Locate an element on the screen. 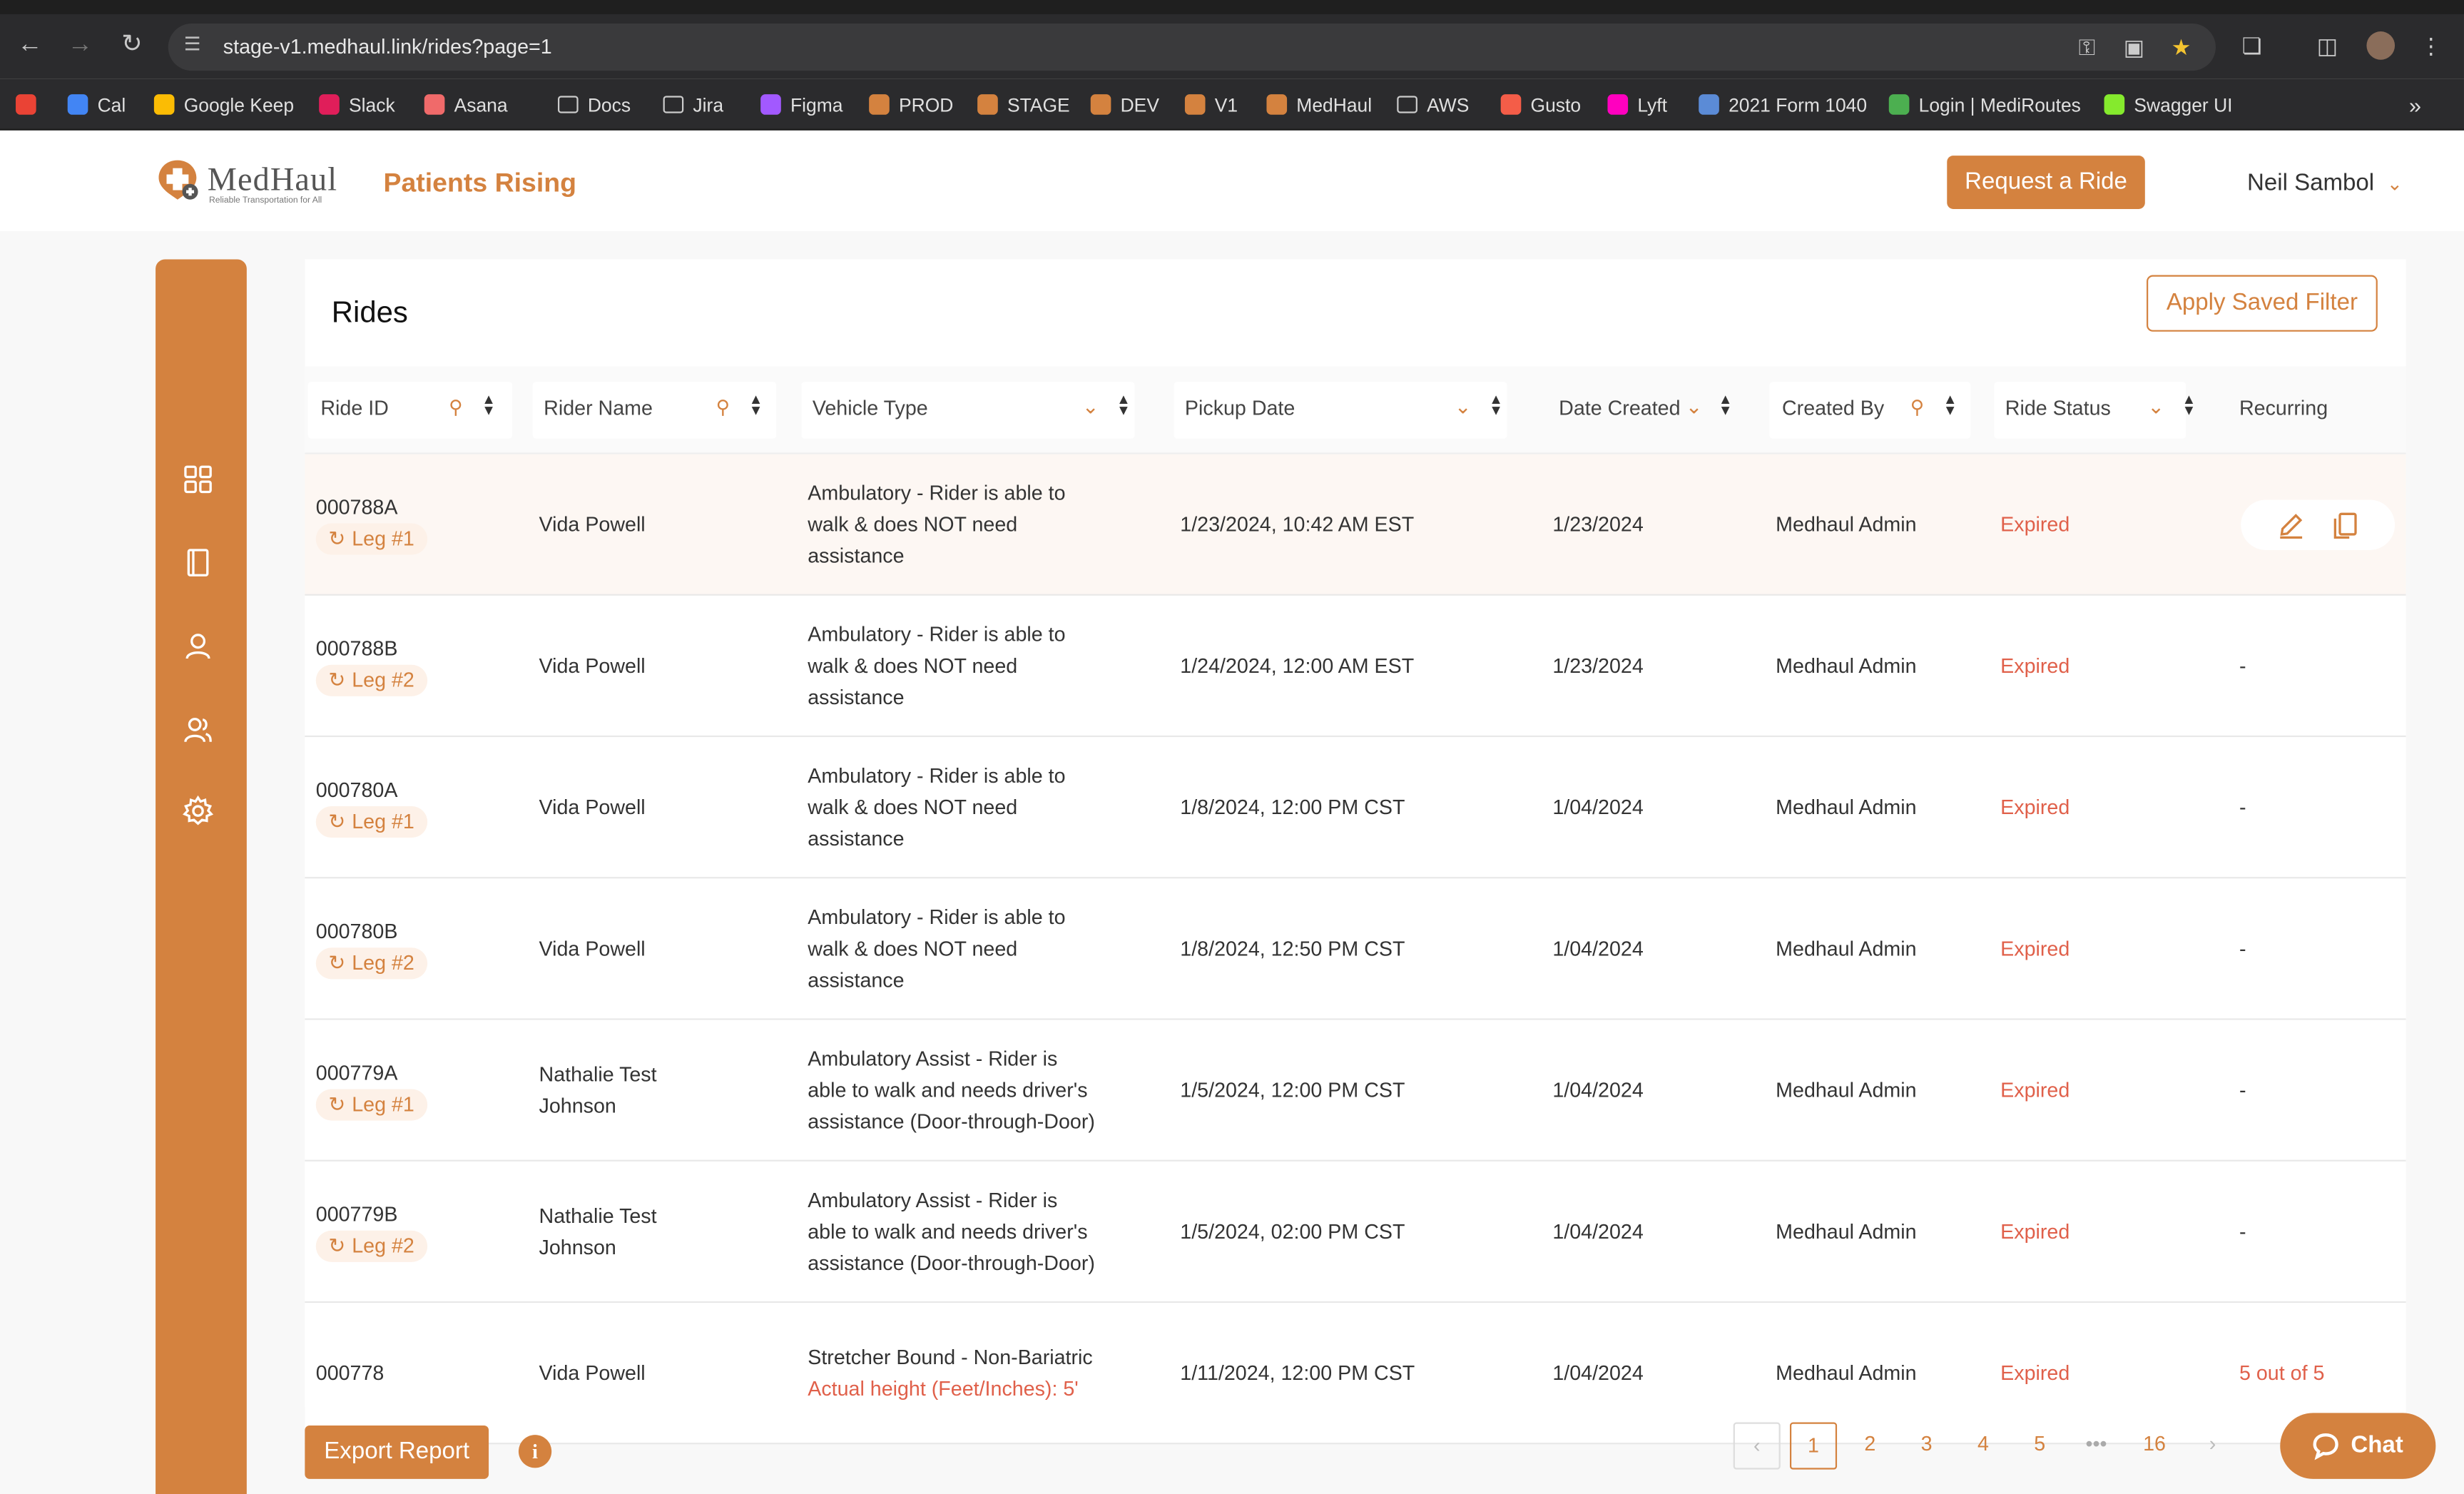  ride-id: 000780A is located at coordinates (357, 790).